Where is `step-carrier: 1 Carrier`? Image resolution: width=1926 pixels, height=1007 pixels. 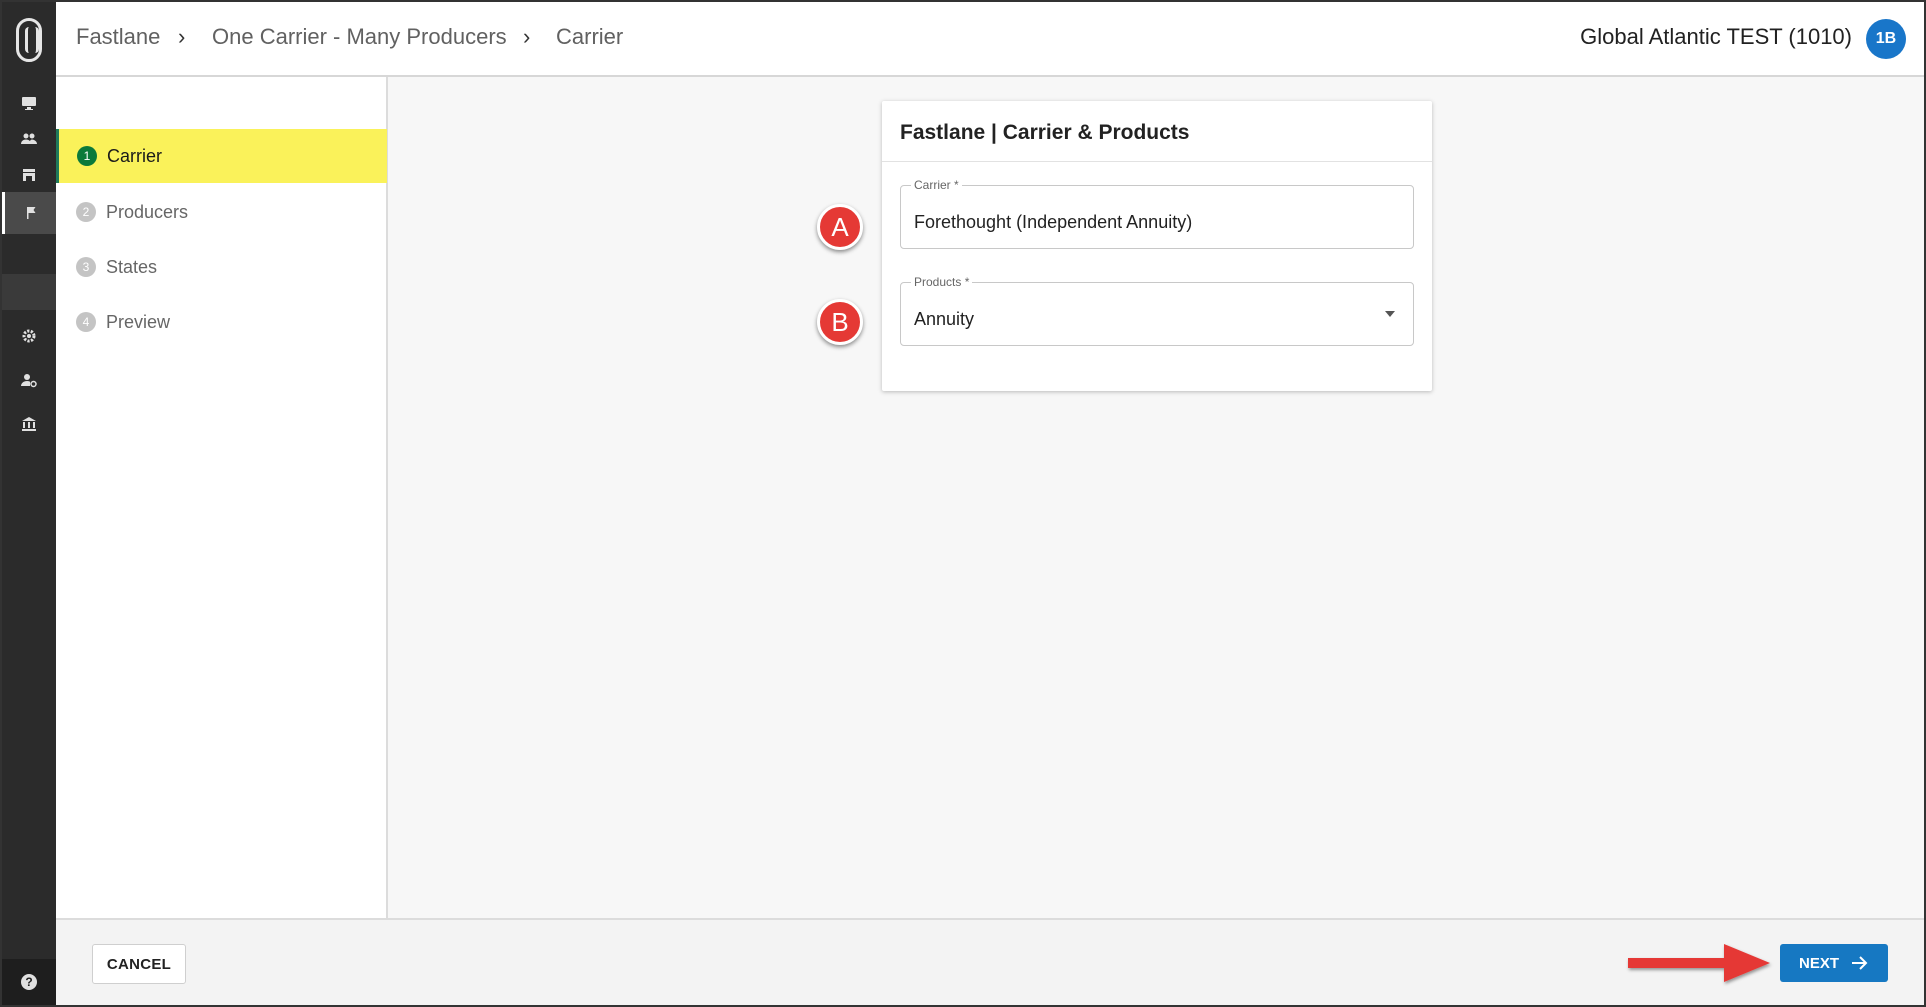
step-carrier: 1 Carrier is located at coordinates (221, 156).